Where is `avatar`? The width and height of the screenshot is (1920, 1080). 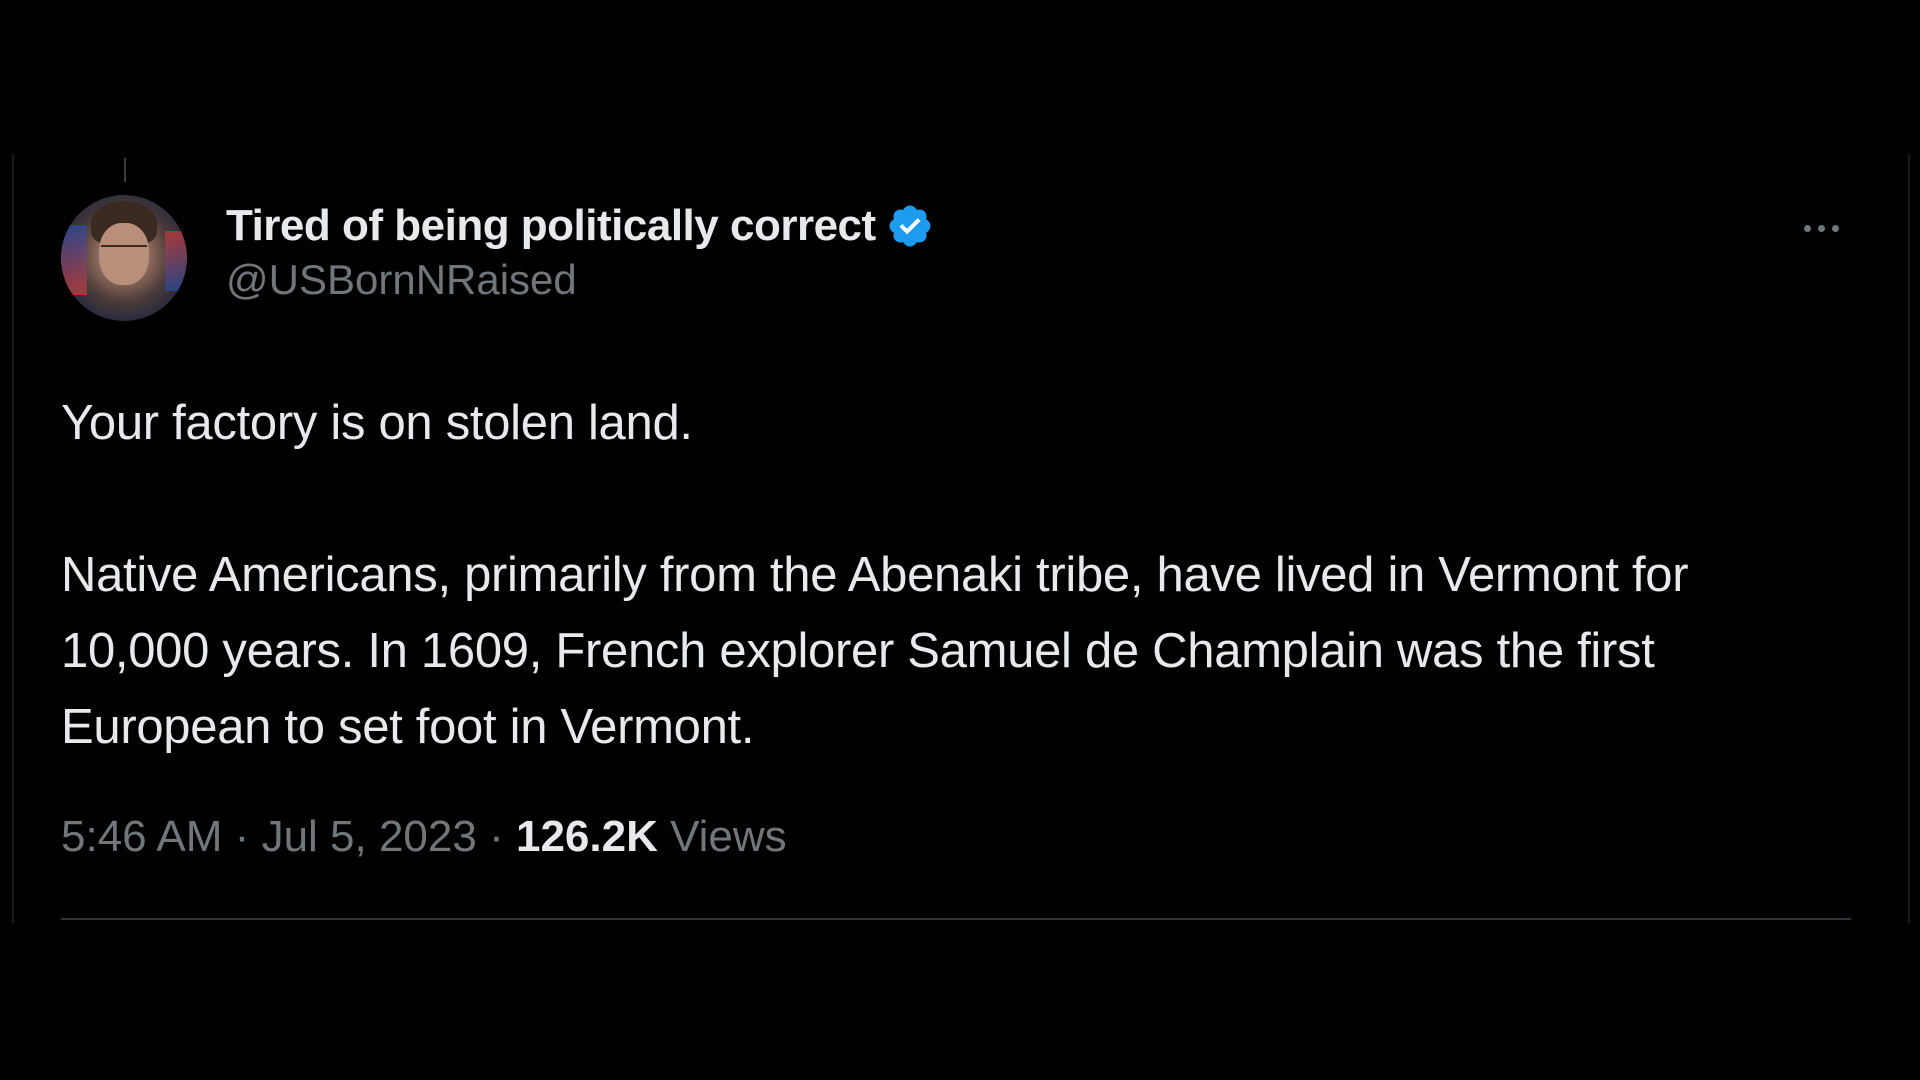 avatar is located at coordinates (124, 258).